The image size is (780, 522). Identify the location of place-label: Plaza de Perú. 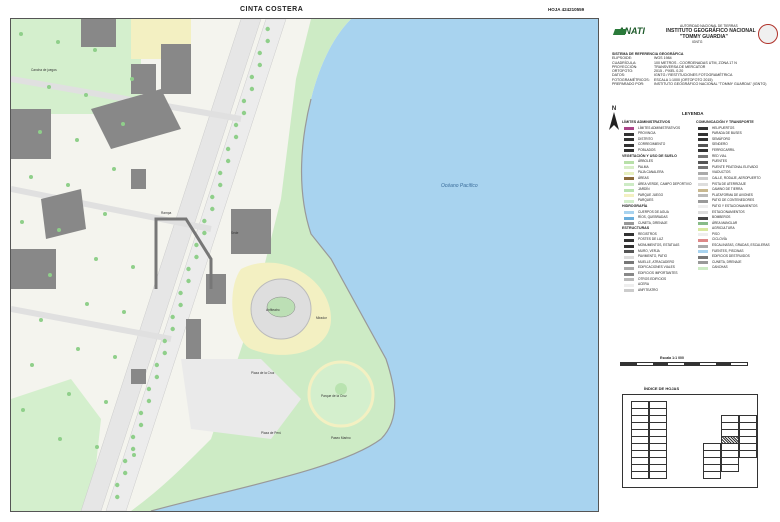
(271, 433).